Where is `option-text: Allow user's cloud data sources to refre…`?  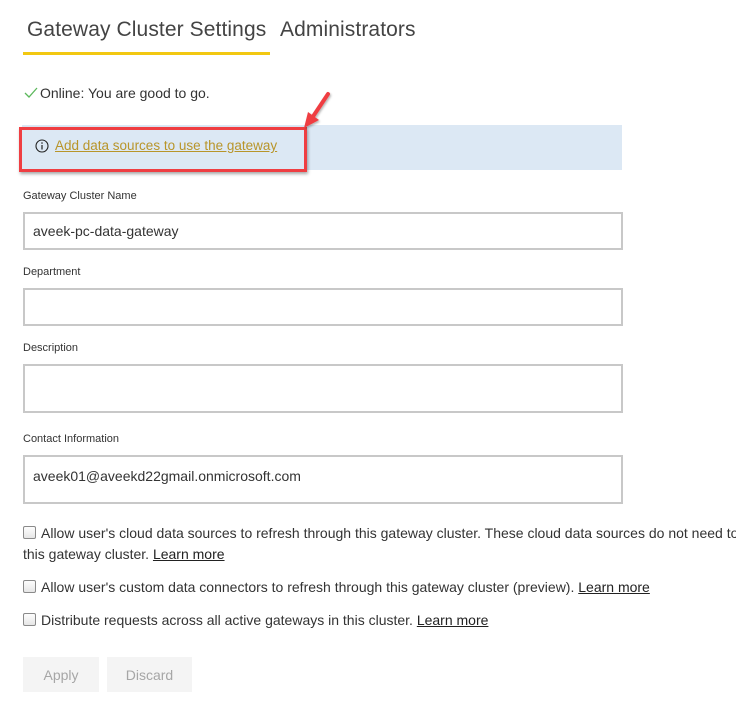
option-text: Allow user's cloud data sources to refre… is located at coordinates (388, 533).